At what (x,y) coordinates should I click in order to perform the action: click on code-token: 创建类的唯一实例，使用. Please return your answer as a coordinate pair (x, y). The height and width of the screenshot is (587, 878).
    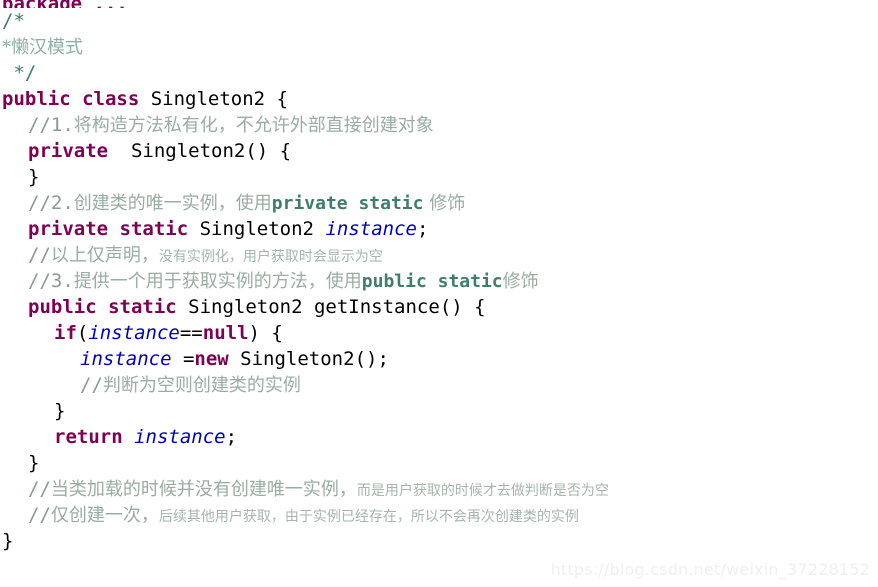
    Looking at the image, I should click on (172, 203).